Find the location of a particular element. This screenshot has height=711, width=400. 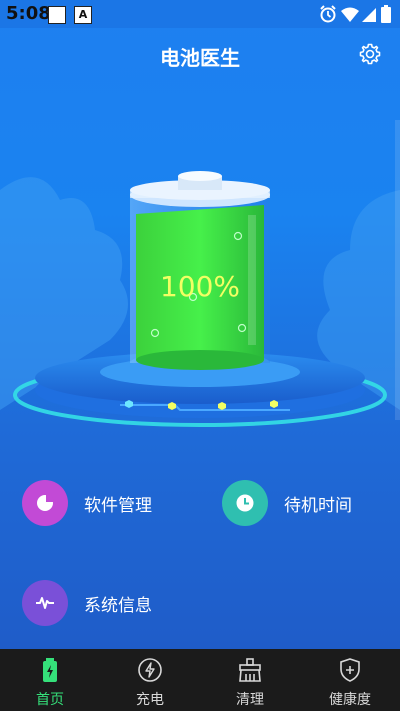

pie-chart-icon is located at coordinates (45, 503).